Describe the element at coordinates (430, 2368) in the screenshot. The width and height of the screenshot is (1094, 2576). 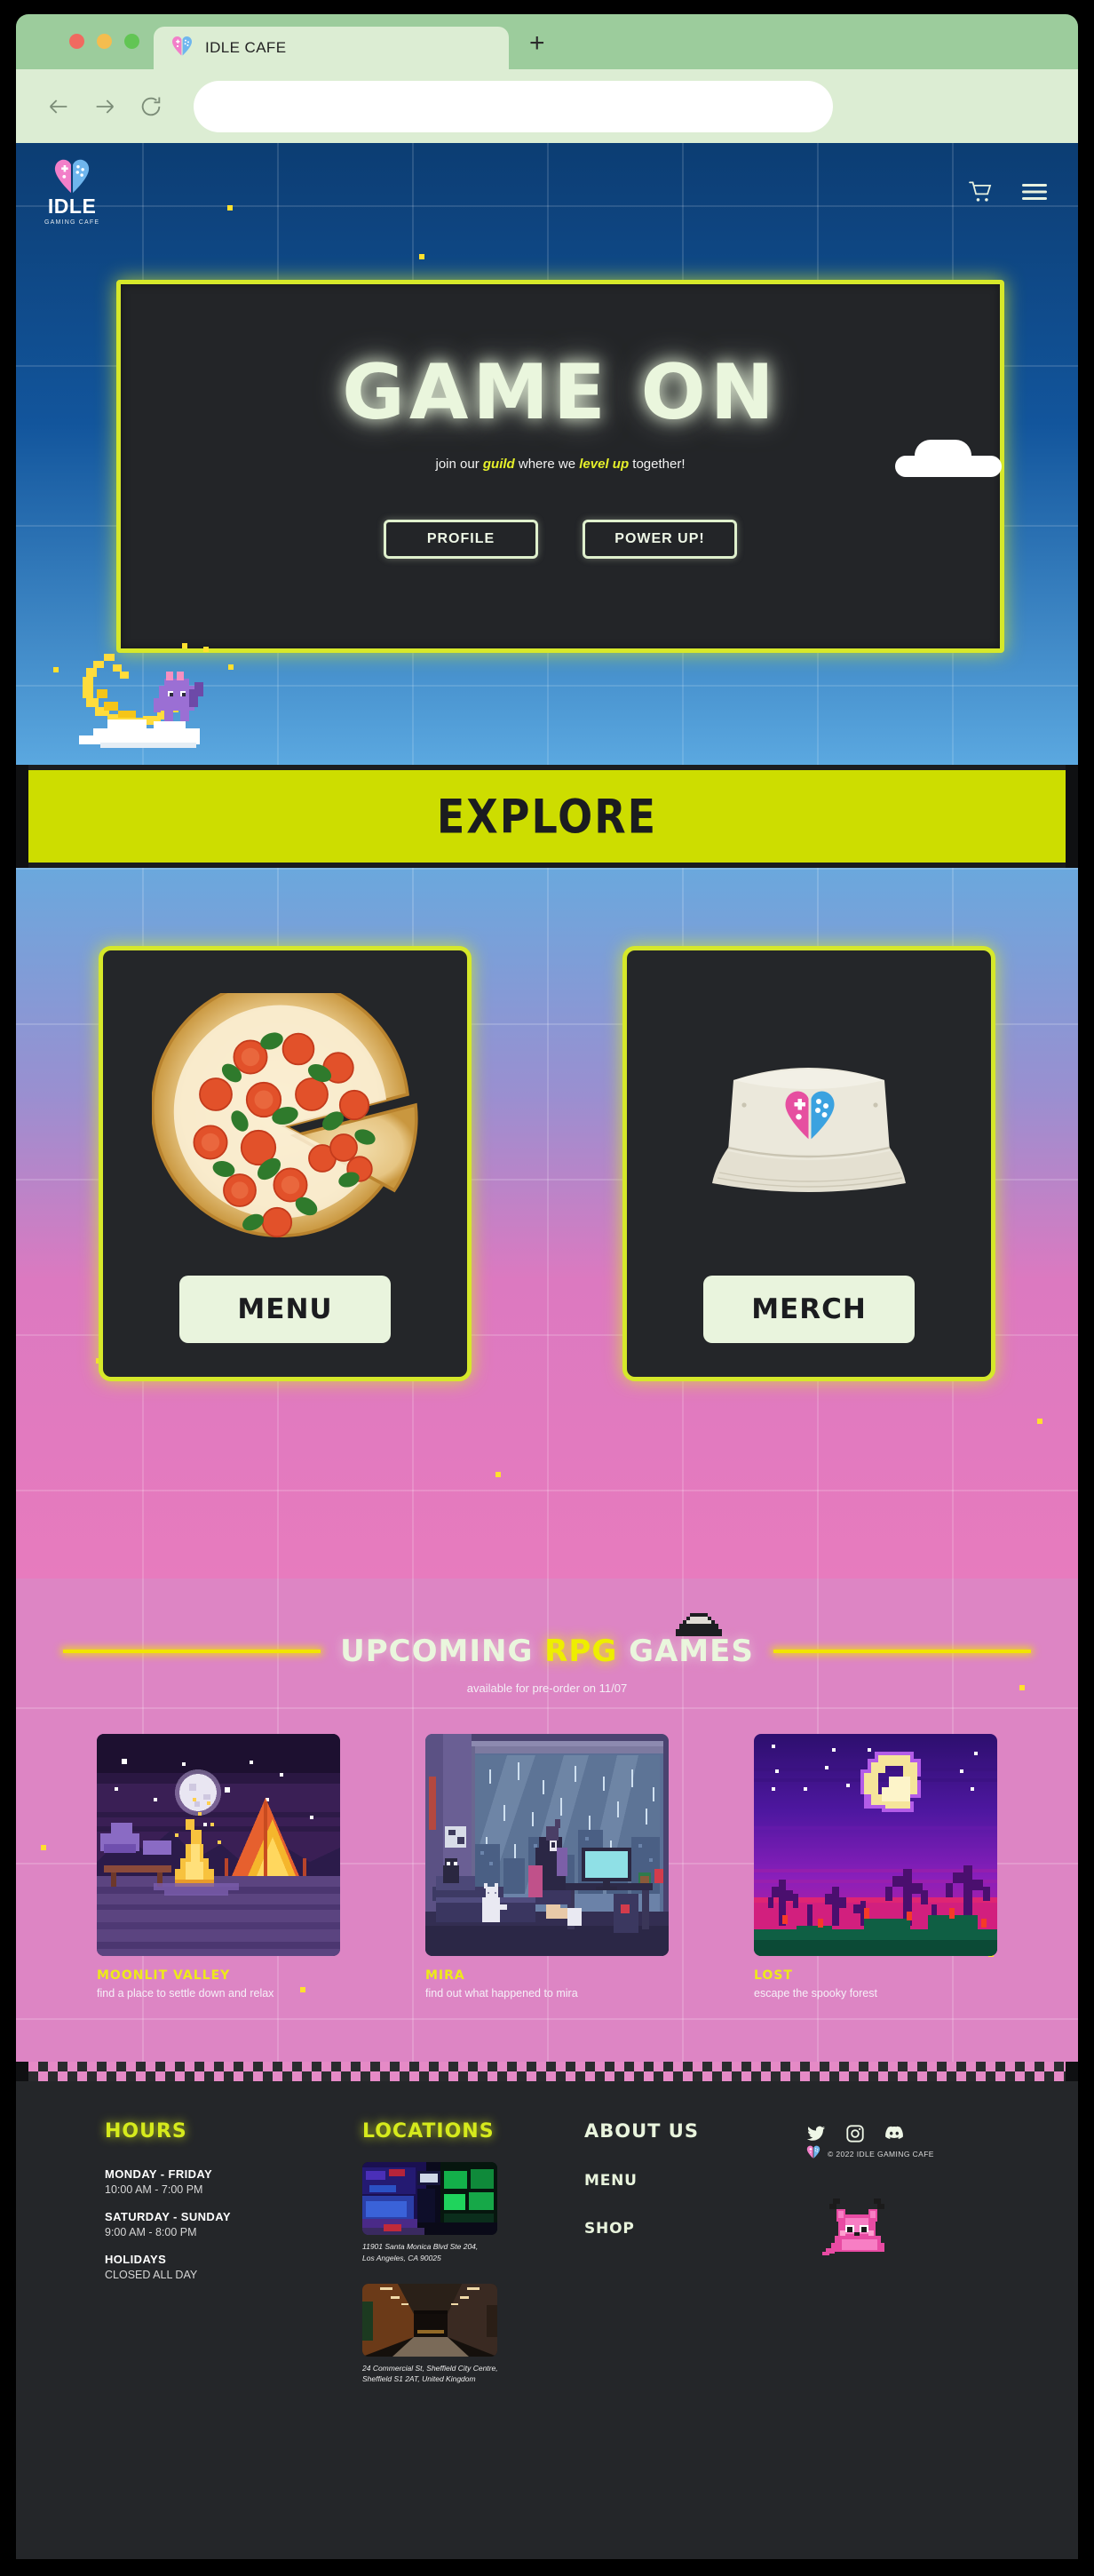
I see `address-line-1: 24 Commercial St, Sheffield City Centre,` at that location.